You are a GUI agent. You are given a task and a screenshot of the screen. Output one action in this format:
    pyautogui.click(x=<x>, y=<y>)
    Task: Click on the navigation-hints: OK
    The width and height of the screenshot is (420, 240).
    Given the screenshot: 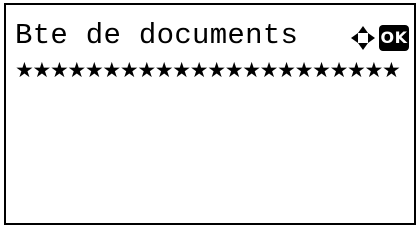 What is the action you would take?
    pyautogui.click(x=379, y=38)
    